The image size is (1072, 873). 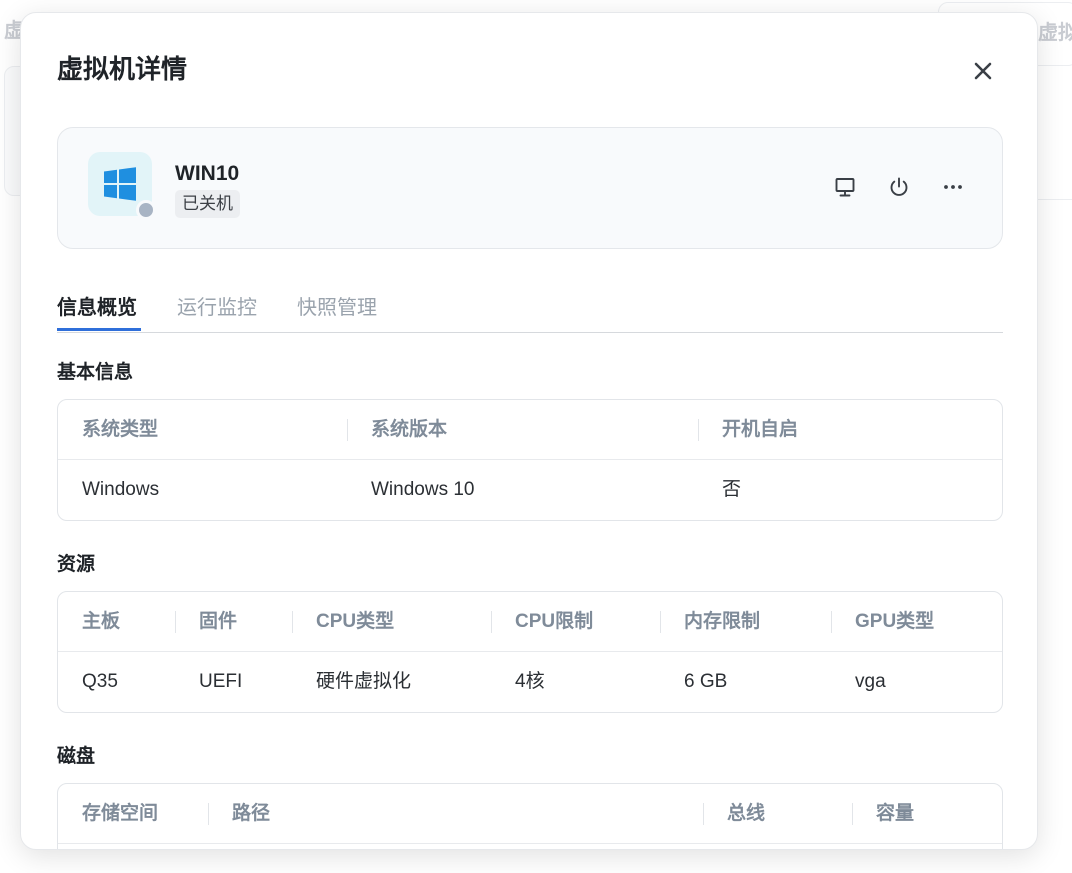 I want to click on section-title-resources: 资源, so click(x=76, y=564).